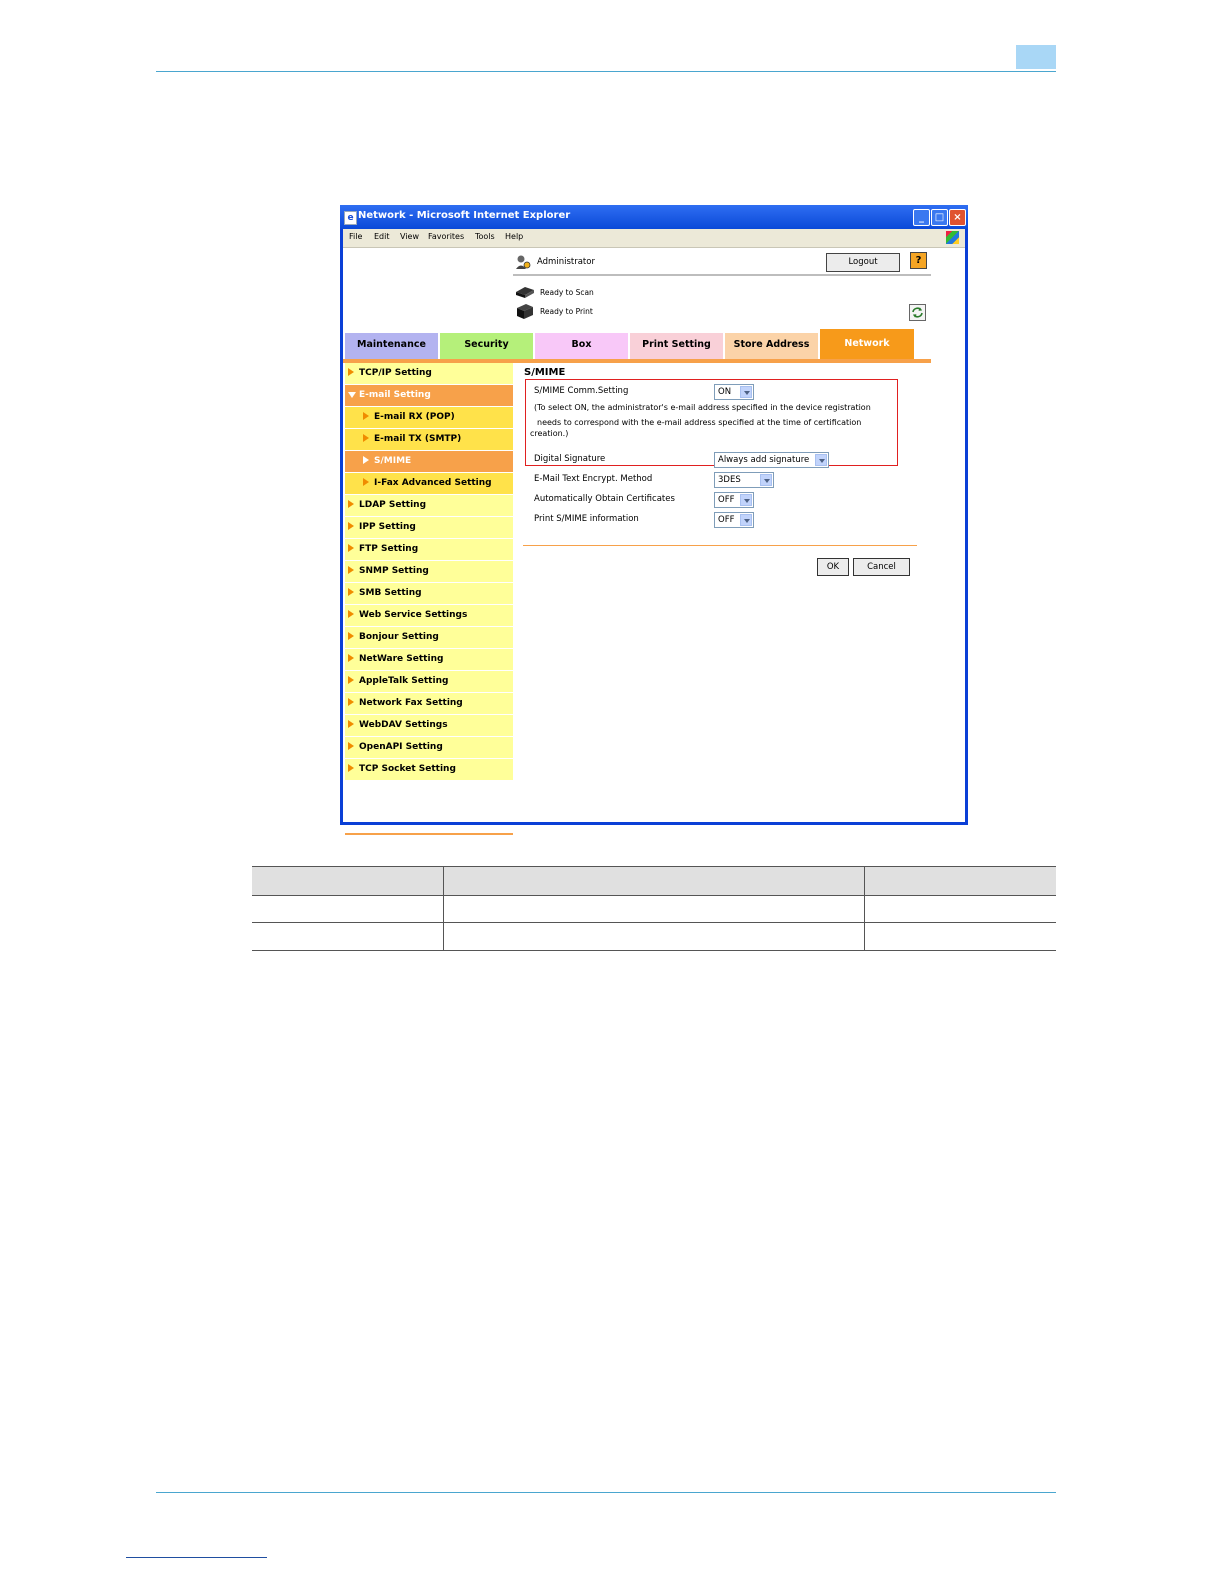 The image size is (1224, 1584). I want to click on form-separator, so click(720, 545).